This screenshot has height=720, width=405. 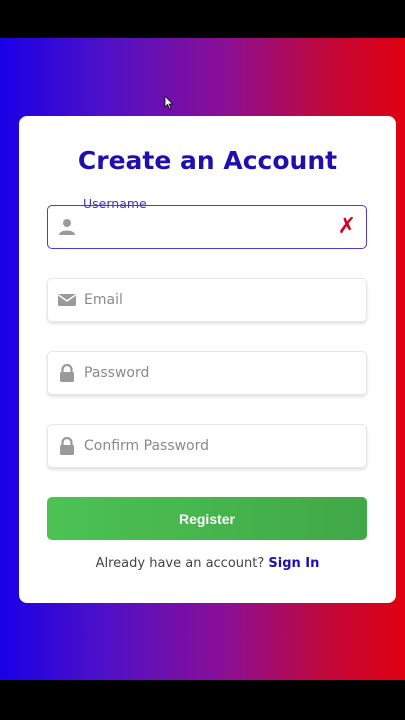 What do you see at coordinates (147, 446) in the screenshot?
I see `confirm-password-placeholder: Confirm Password` at bounding box center [147, 446].